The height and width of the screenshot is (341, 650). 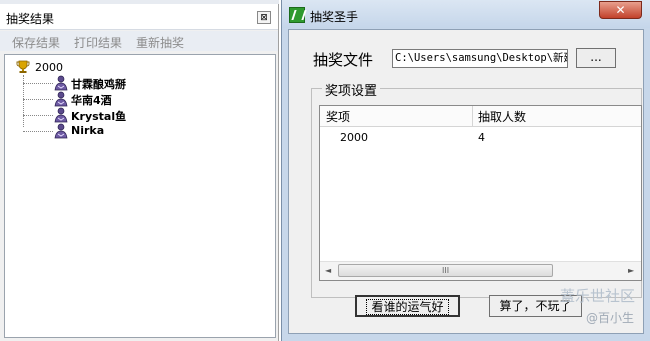 What do you see at coordinates (49, 67) in the screenshot?
I see `tree-root-label: 2000` at bounding box center [49, 67].